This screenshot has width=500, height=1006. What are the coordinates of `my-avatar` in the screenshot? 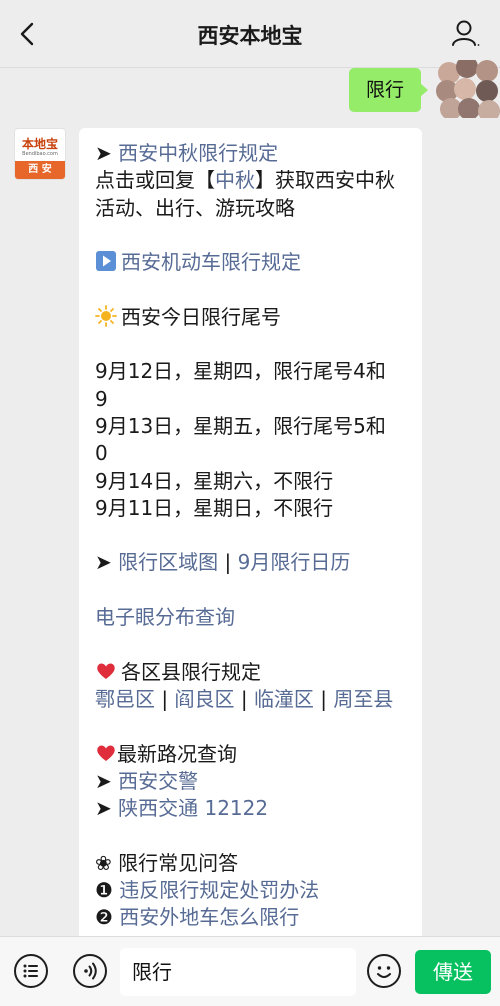 It's located at (468, 89).